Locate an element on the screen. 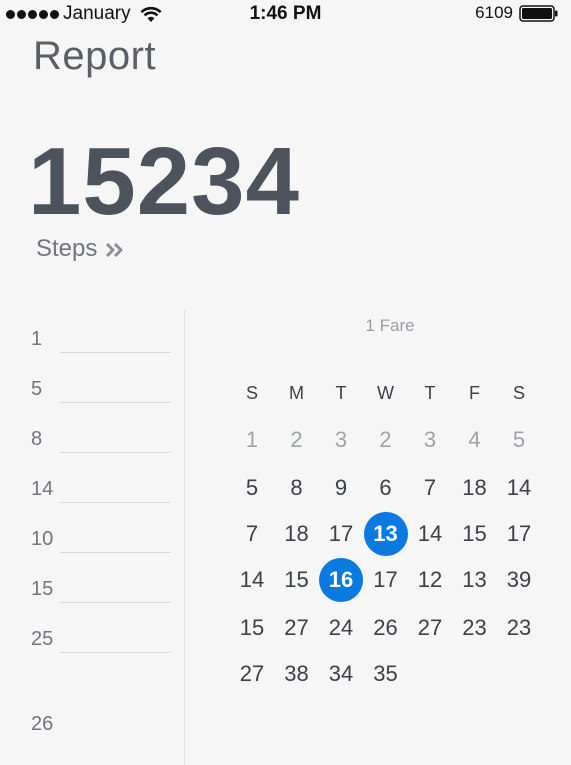 The width and height of the screenshot is (571, 765). list-item-value: 10 is located at coordinates (42, 539).